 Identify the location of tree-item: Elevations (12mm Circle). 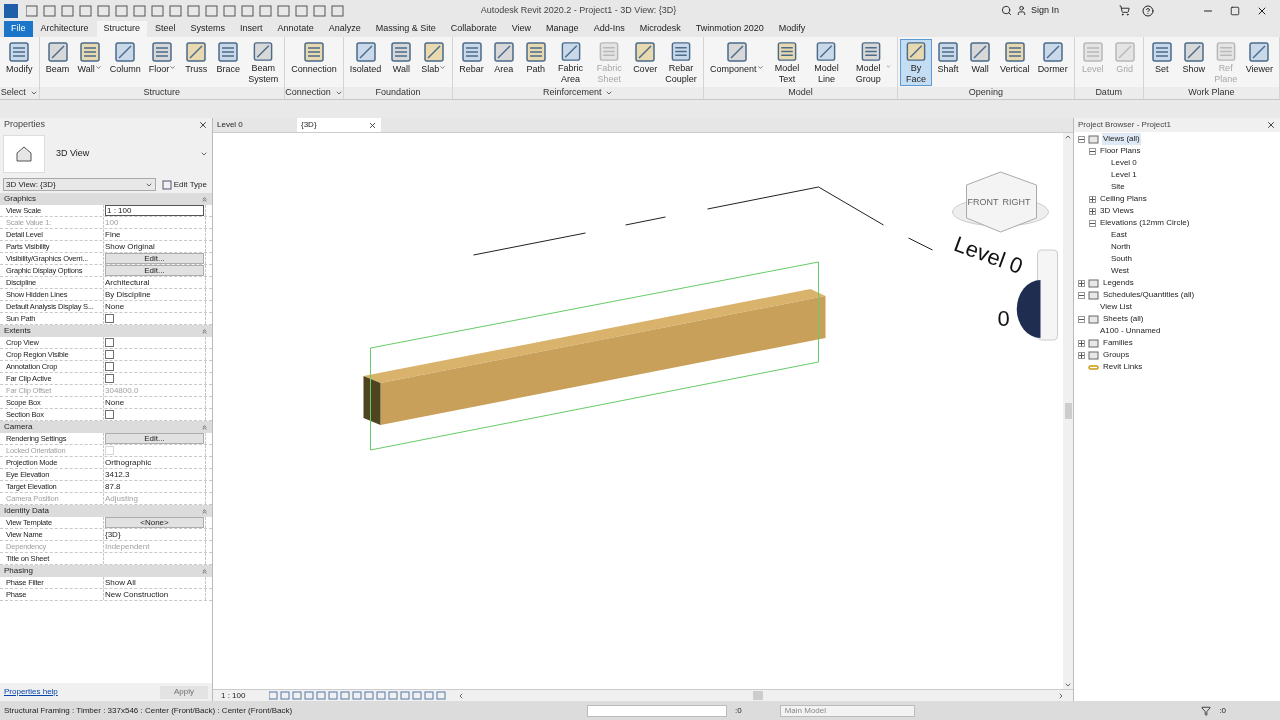
(1145, 223).